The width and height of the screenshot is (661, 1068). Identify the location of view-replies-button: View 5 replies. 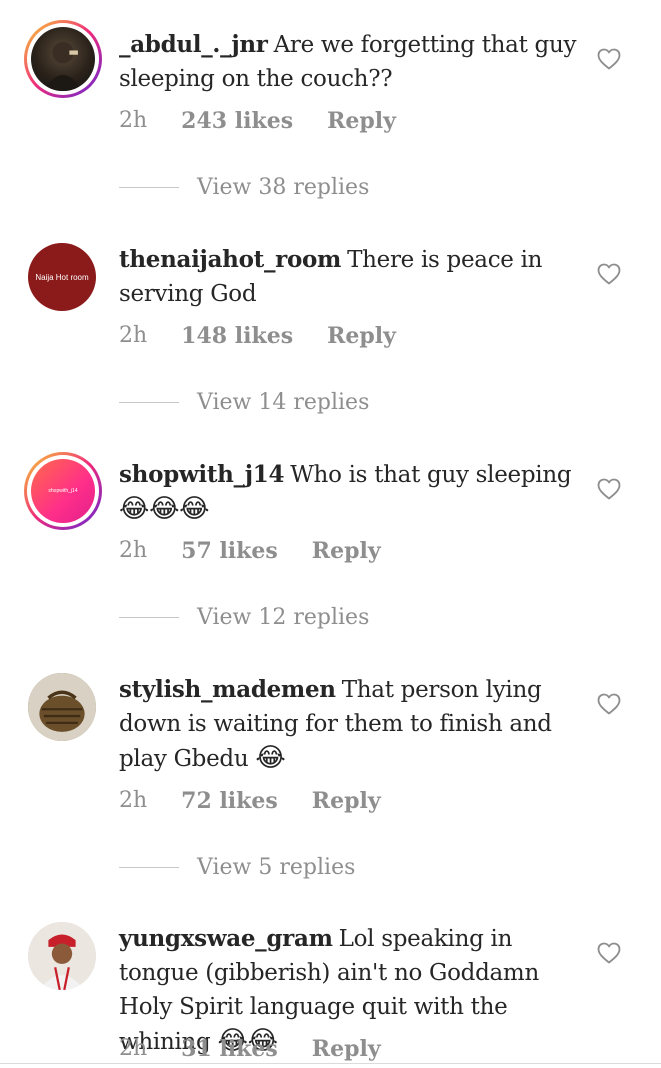
(237, 867).